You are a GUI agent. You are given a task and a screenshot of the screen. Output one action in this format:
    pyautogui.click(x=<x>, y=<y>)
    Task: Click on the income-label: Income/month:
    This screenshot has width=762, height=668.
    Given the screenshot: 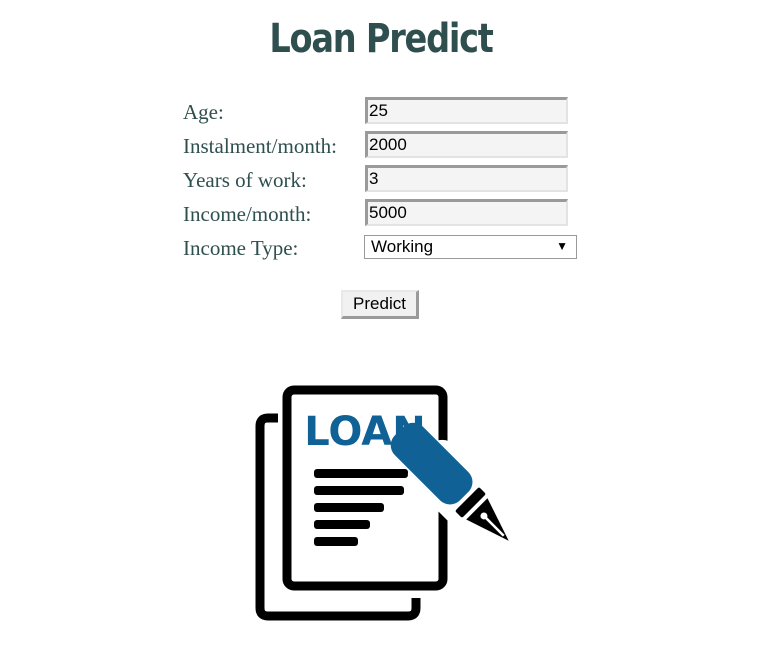 What is the action you would take?
    pyautogui.click(x=247, y=214)
    